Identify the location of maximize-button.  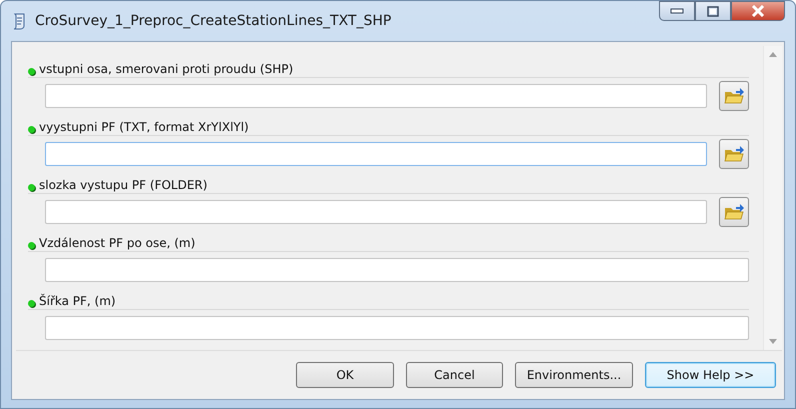
(713, 11).